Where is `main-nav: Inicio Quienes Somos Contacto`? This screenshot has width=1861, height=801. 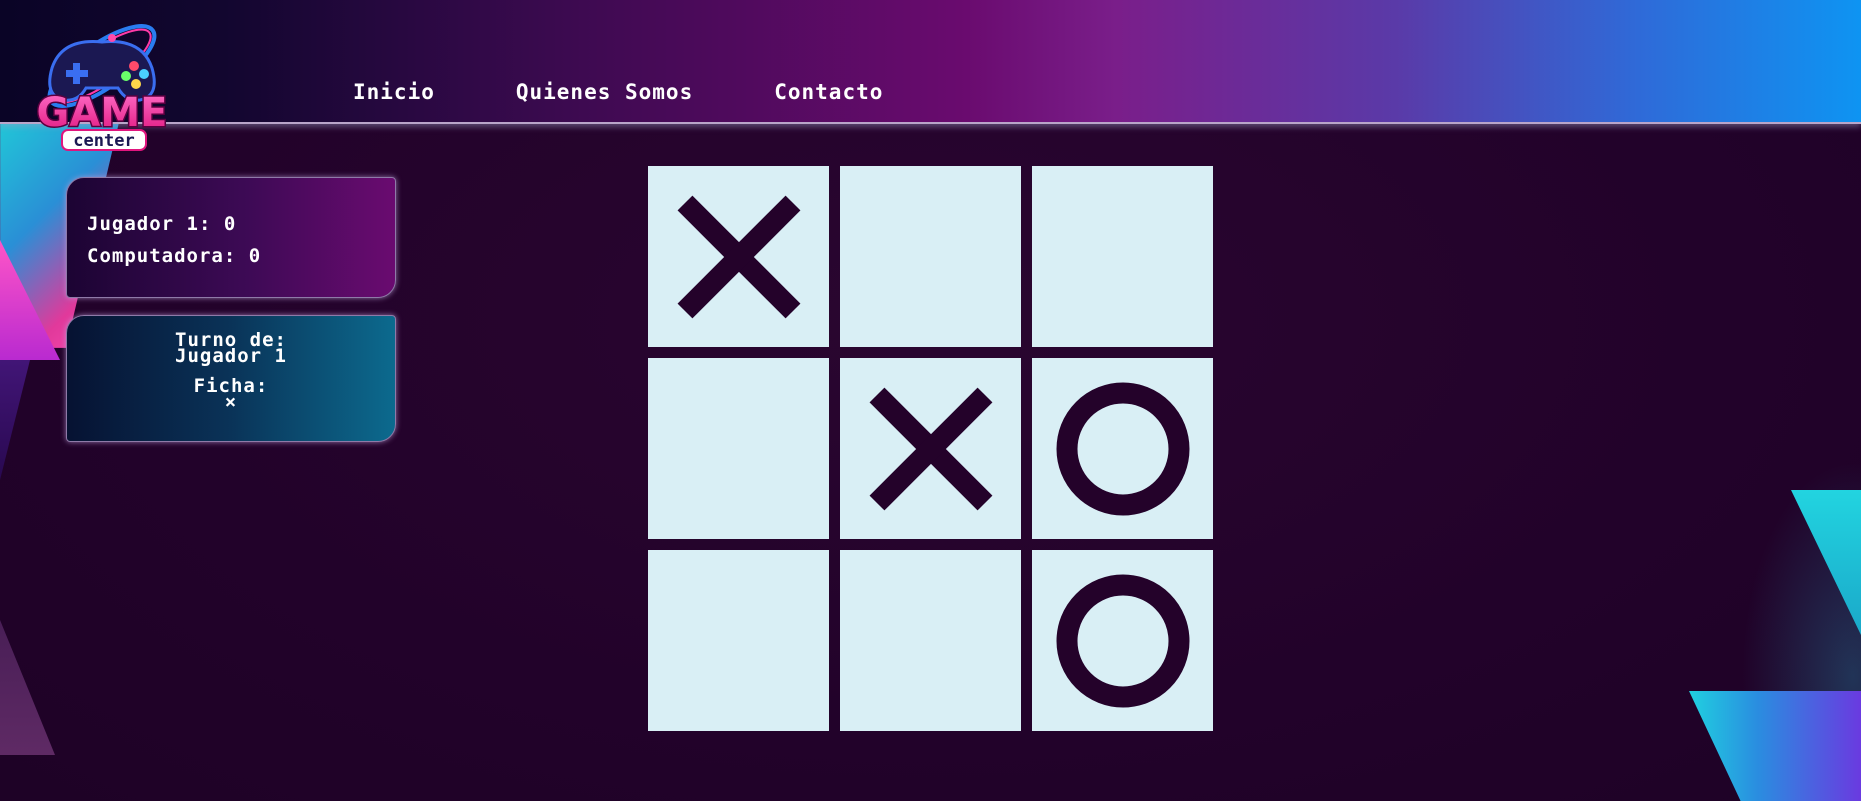
main-nav: Inicio Quienes Somos Contacto is located at coordinates (658, 92).